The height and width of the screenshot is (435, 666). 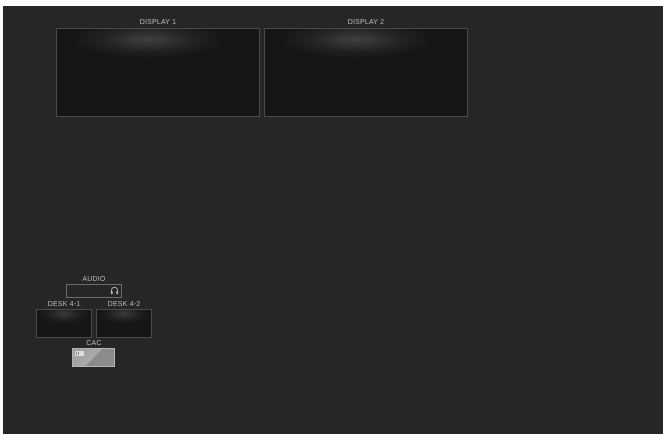 I want to click on display-1-label: DISPLAY 1, so click(x=158, y=22).